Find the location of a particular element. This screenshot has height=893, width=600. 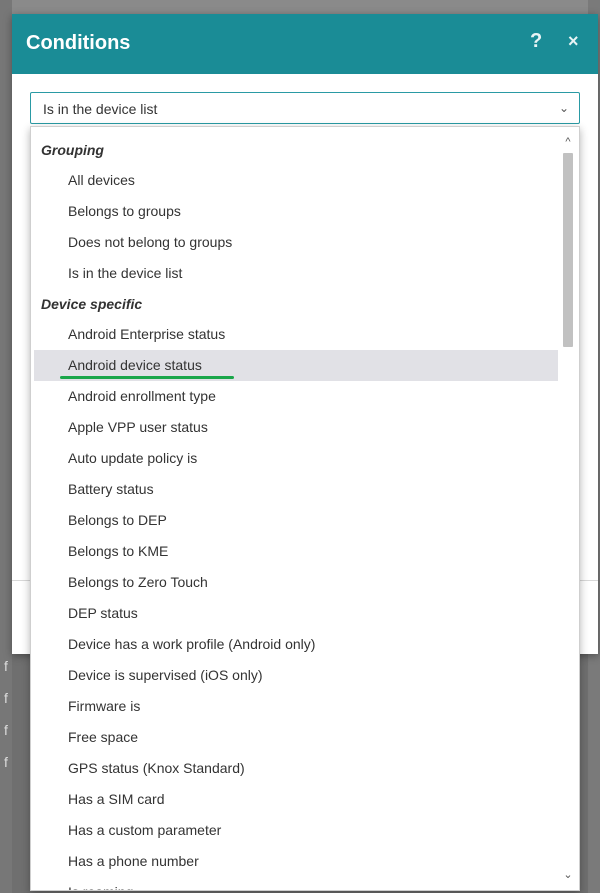

option-is-roaming: Is roaming is located at coordinates (296, 883).